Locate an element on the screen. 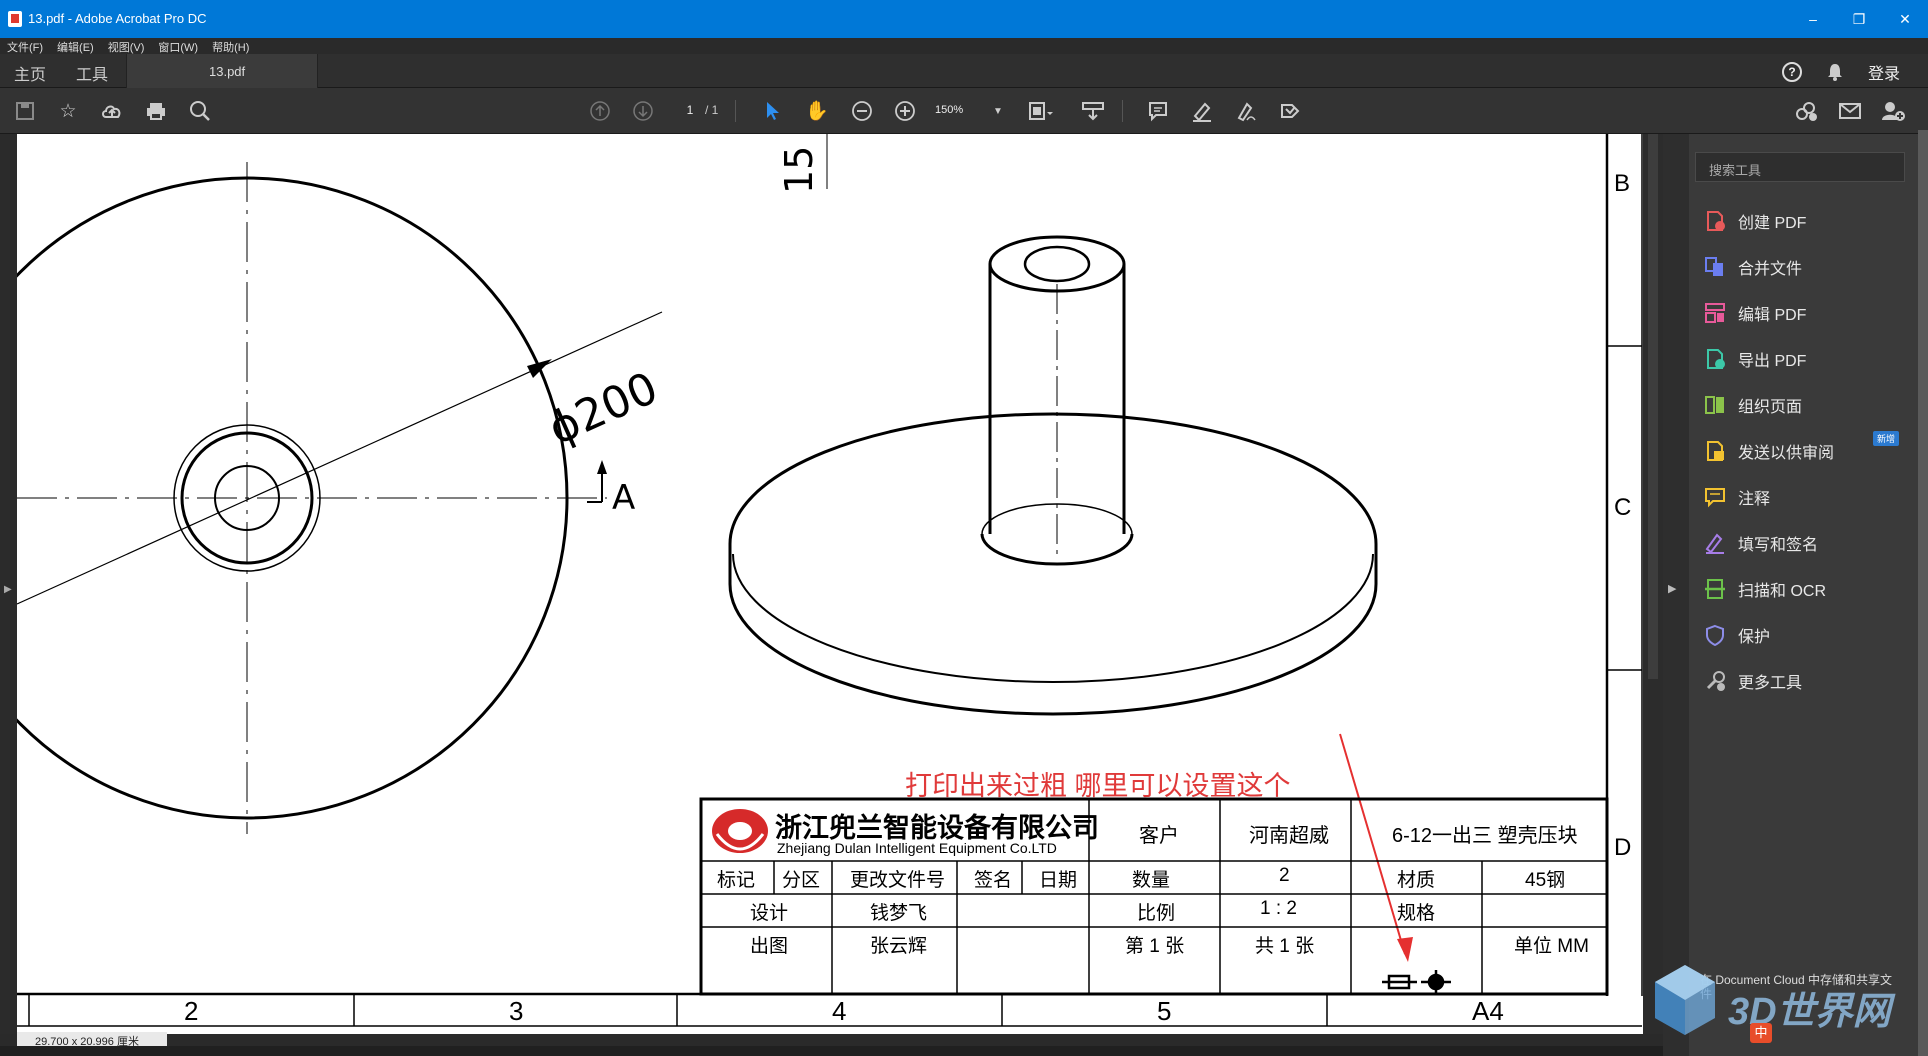  print-icon is located at coordinates (156, 111).